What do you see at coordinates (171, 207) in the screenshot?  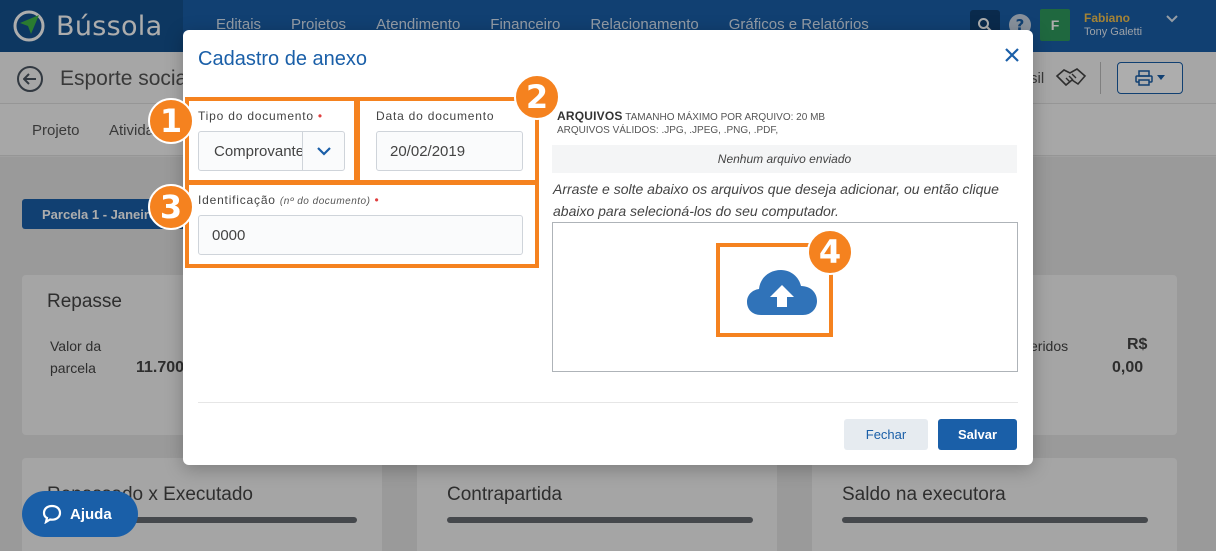 I see `callout-number-3: 3` at bounding box center [171, 207].